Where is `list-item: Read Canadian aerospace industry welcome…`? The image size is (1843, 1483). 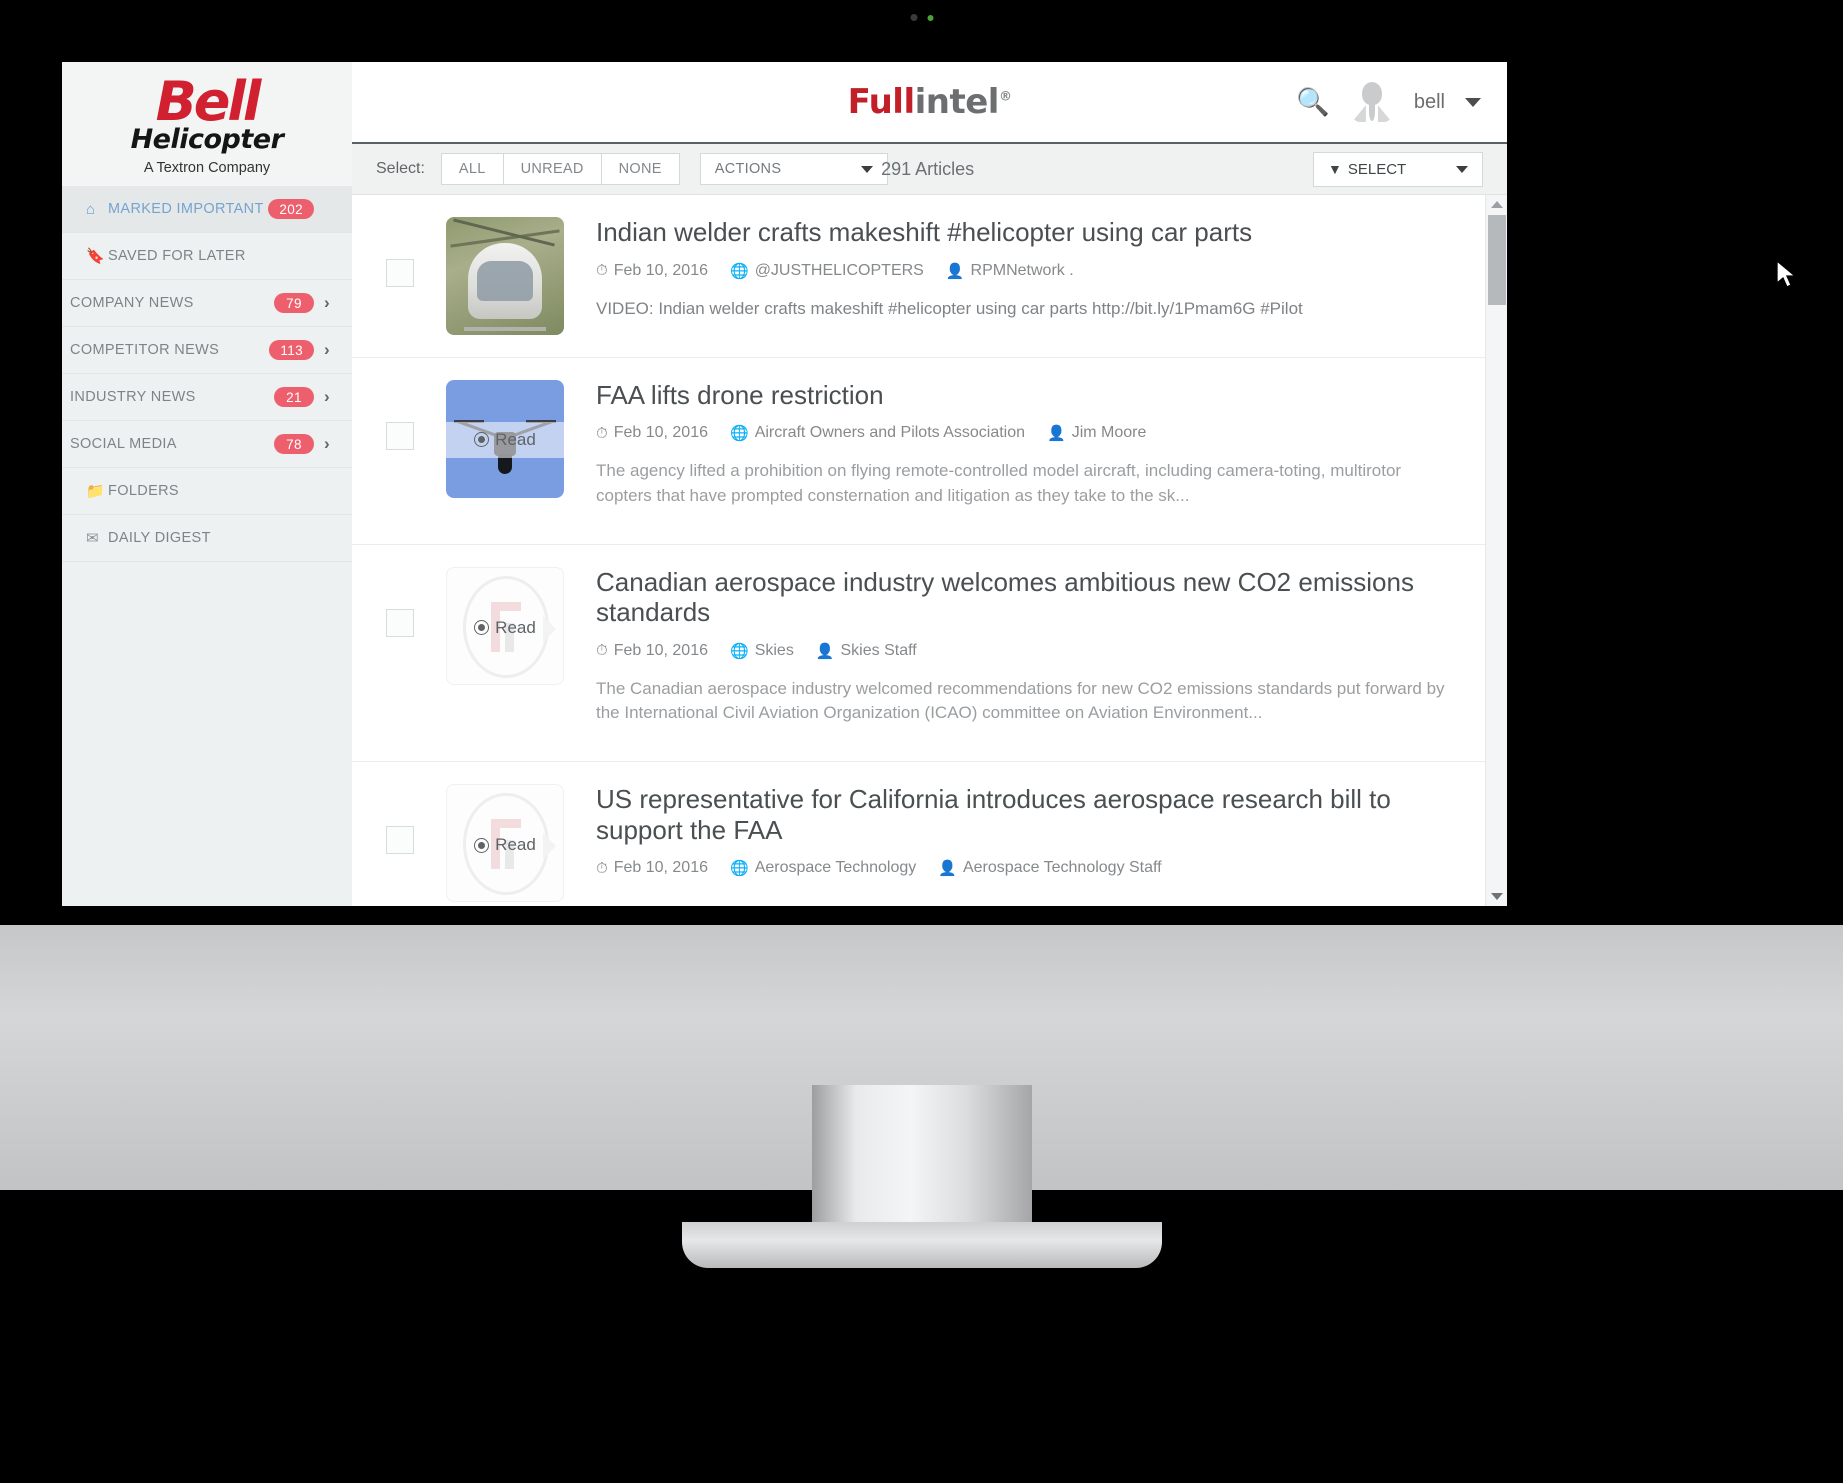 list-item: Read Canadian aerospace industry welcome… is located at coordinates (918, 654).